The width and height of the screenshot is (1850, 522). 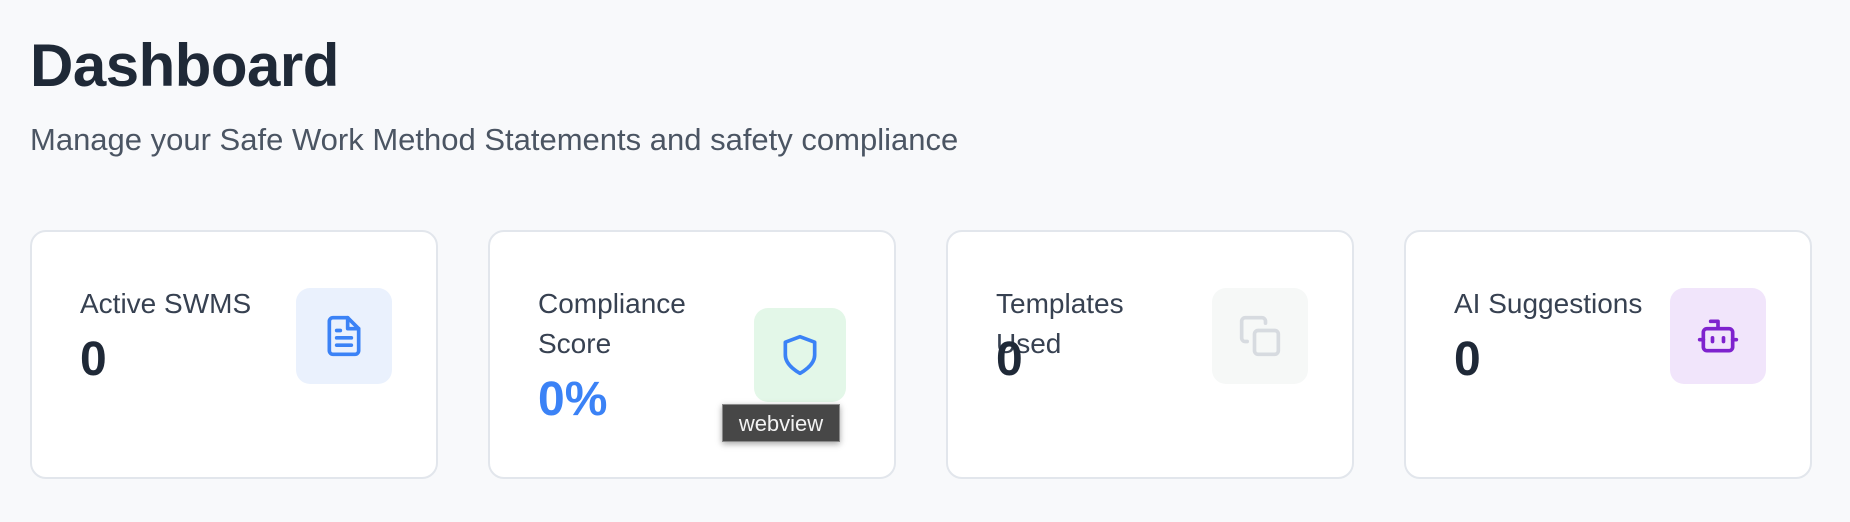 I want to click on robot-icon-box, so click(x=1718, y=336).